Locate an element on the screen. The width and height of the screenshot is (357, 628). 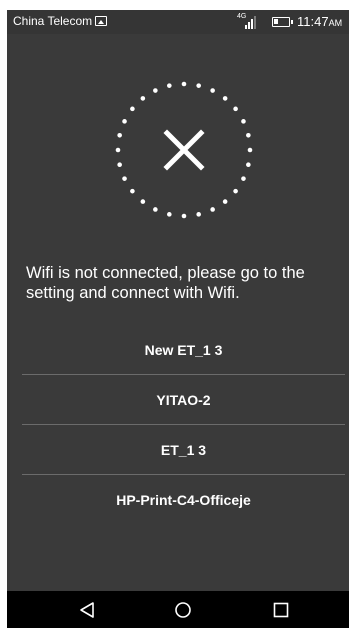
home-button is located at coordinates (183, 609).